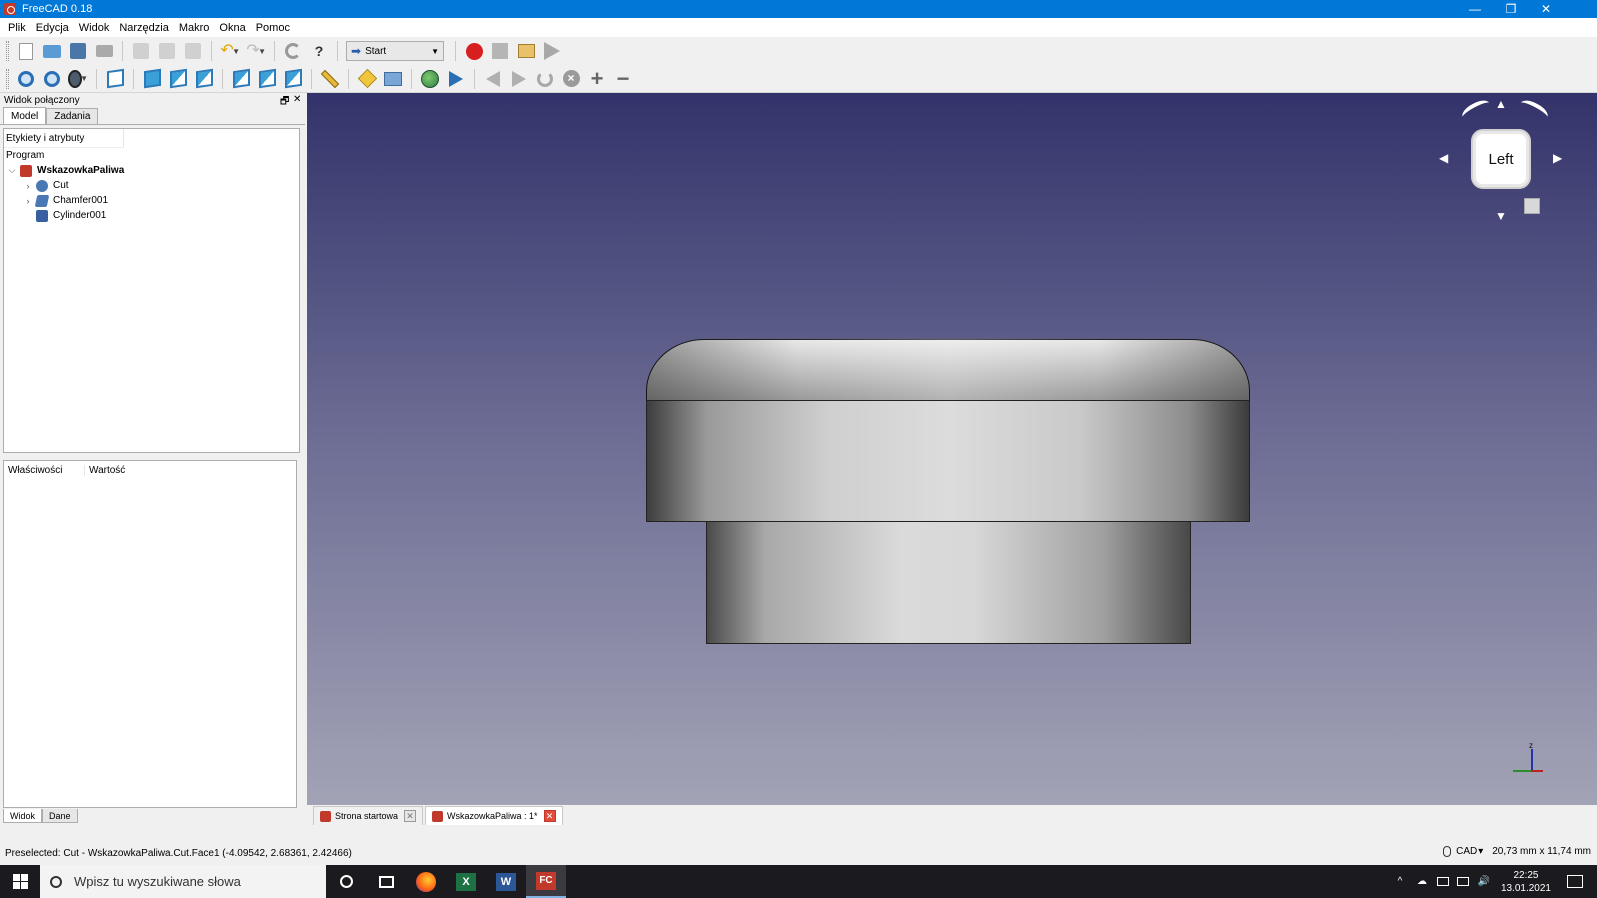 This screenshot has width=1597, height=898. What do you see at coordinates (26, 79) in the screenshot?
I see `fit-all-button` at bounding box center [26, 79].